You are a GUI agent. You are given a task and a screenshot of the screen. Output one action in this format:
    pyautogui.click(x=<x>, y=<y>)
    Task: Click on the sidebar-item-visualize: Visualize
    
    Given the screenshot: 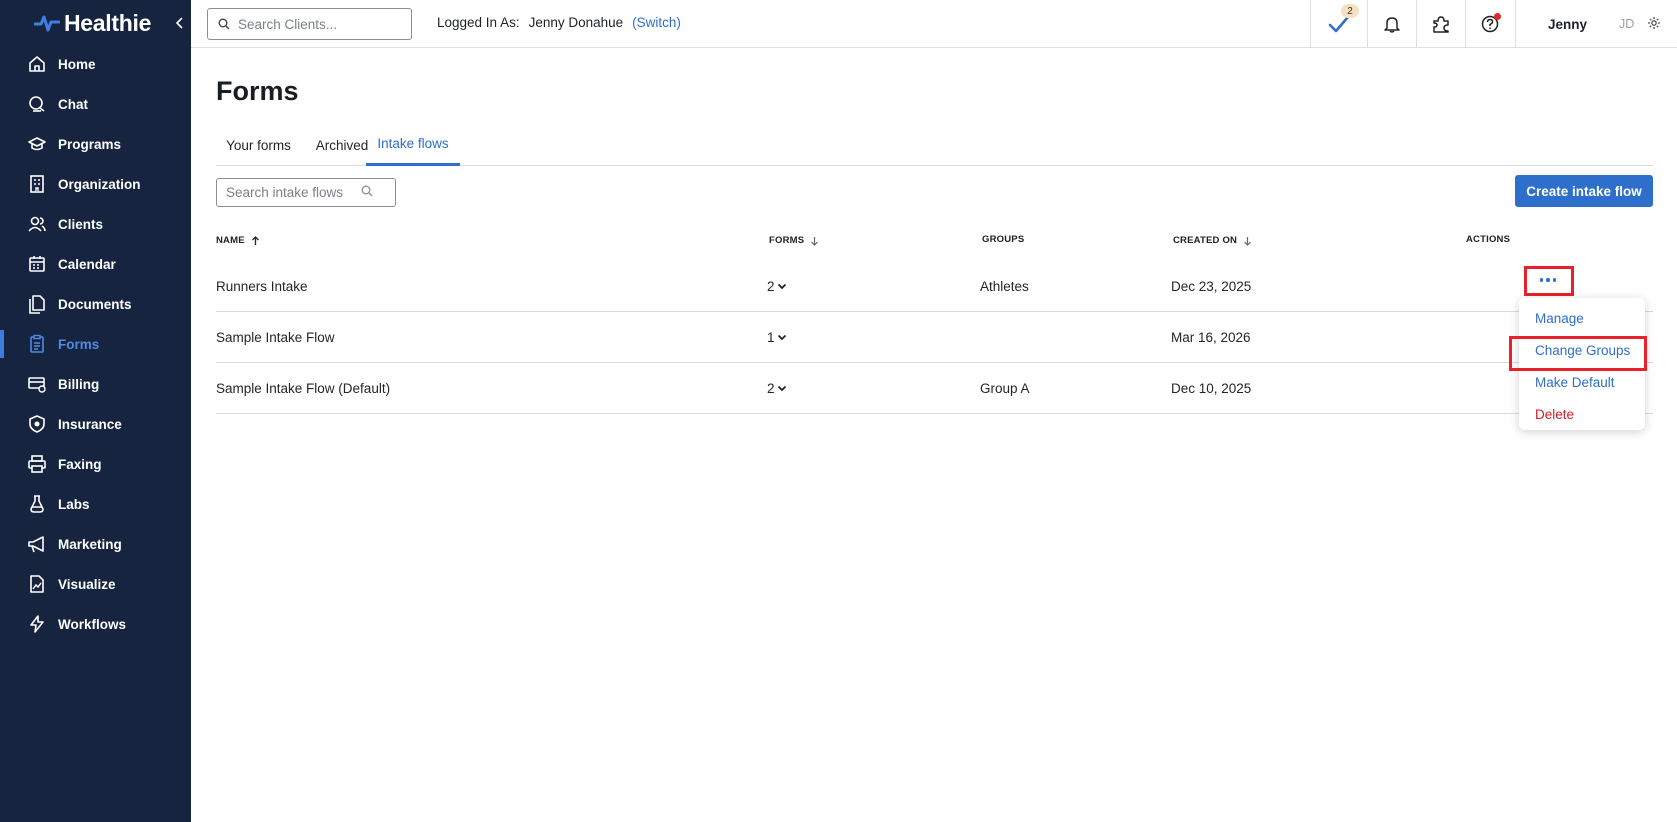 What is the action you would take?
    pyautogui.click(x=95, y=584)
    